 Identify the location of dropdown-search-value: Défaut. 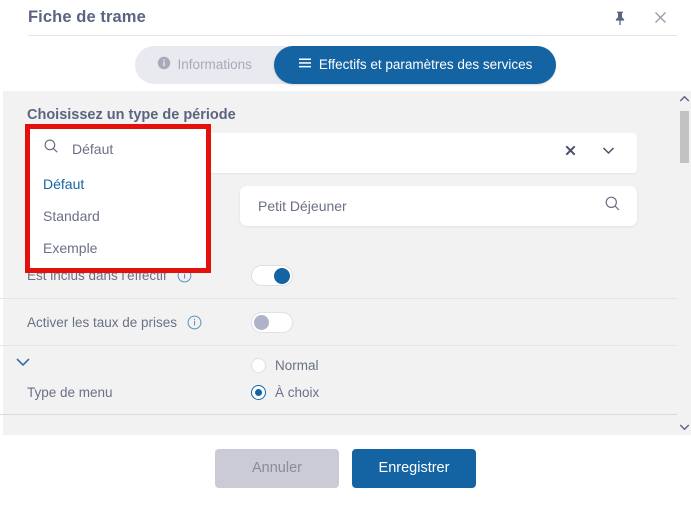
(93, 148).